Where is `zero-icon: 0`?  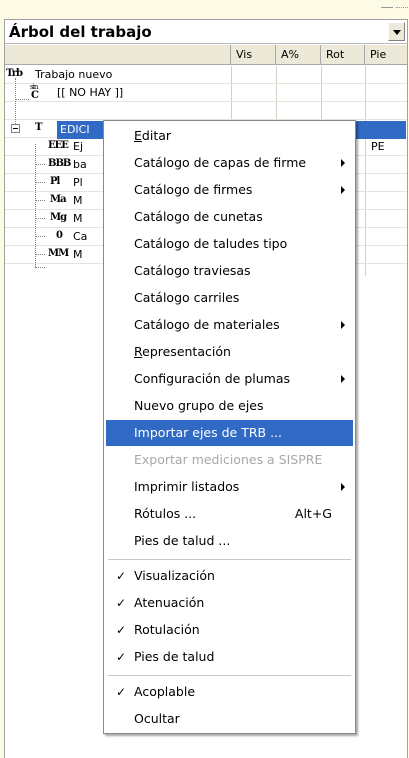
zero-icon: 0 is located at coordinates (59, 235).